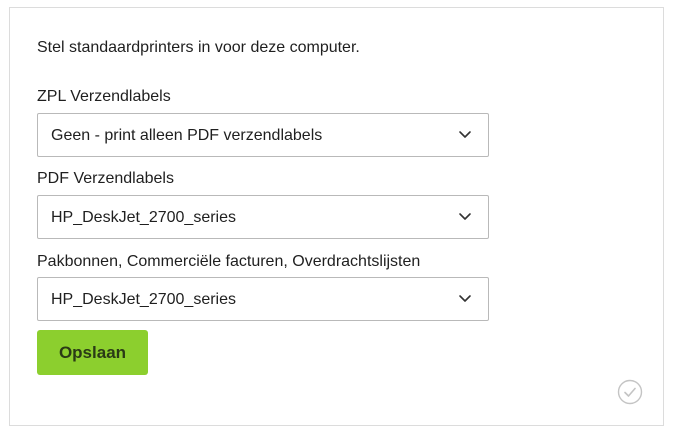 The image size is (674, 438). What do you see at coordinates (143, 299) in the screenshot?
I see `documents-printer-value: HP_DeskJet_2700_series` at bounding box center [143, 299].